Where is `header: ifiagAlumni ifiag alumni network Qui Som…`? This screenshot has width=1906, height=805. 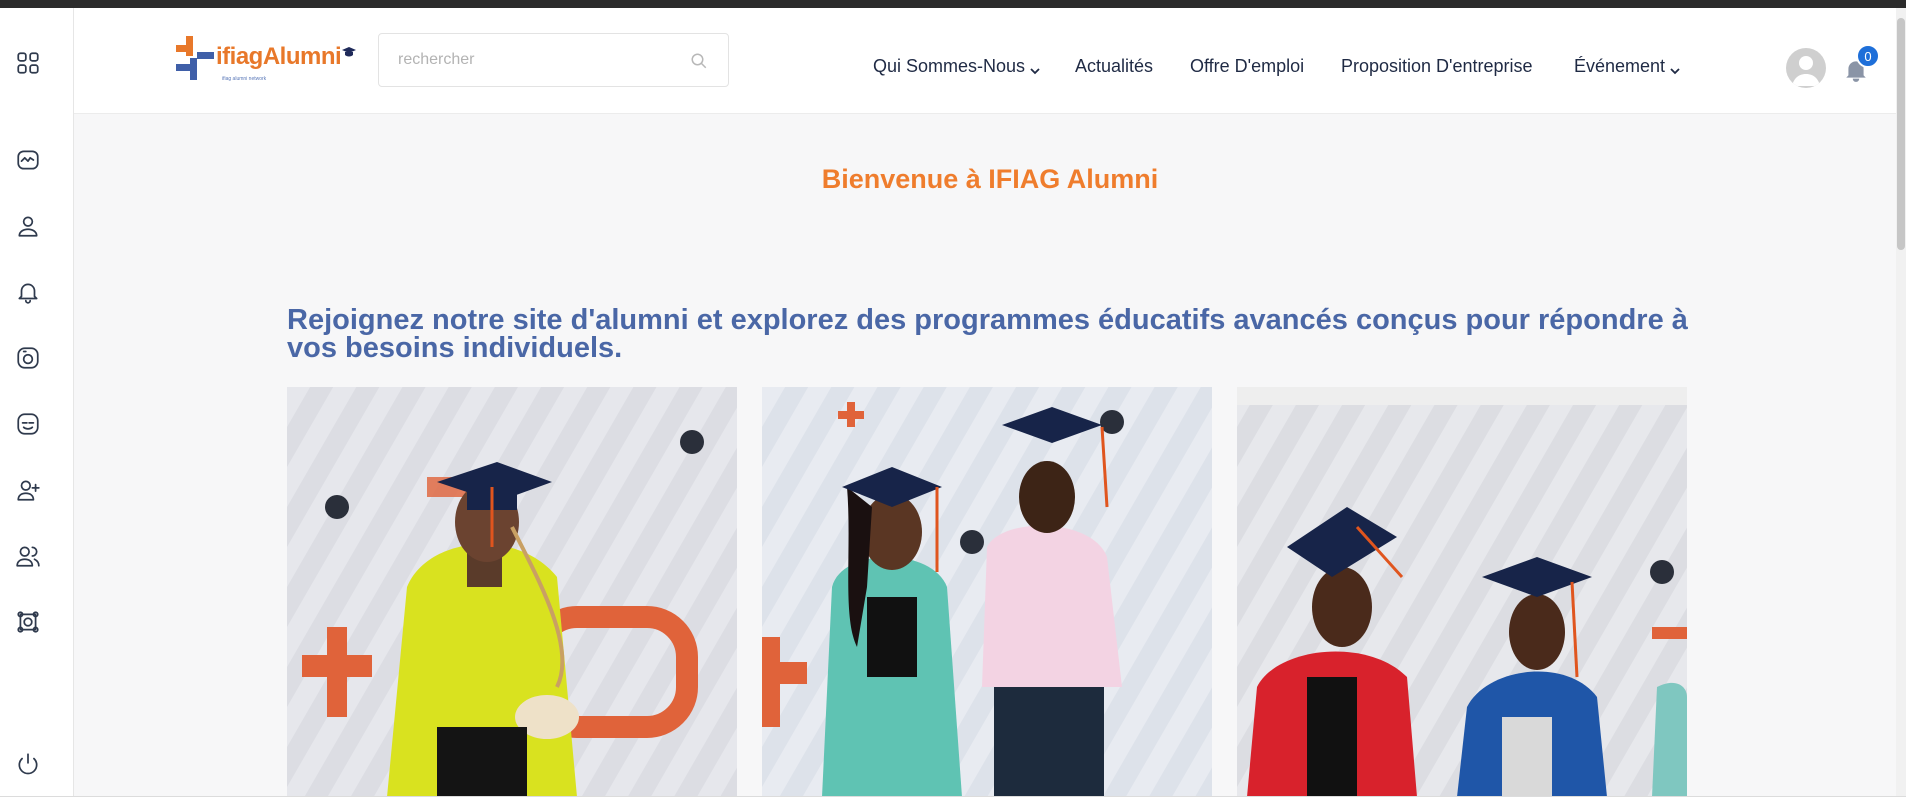 header: ifiagAlumni ifiag alumni network Qui Som… is located at coordinates (990, 61).